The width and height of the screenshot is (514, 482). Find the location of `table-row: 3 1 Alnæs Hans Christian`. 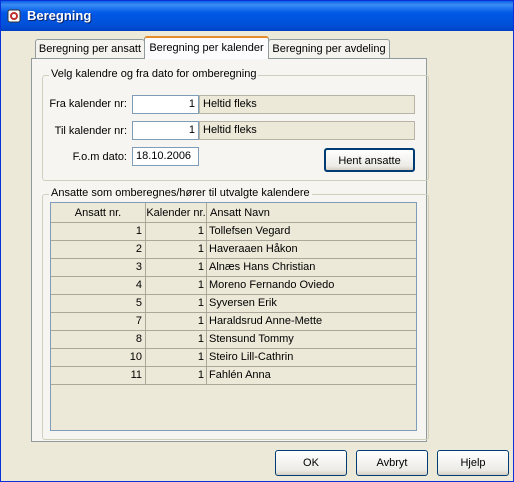

table-row: 3 1 Alnæs Hans Christian is located at coordinates (233, 268).